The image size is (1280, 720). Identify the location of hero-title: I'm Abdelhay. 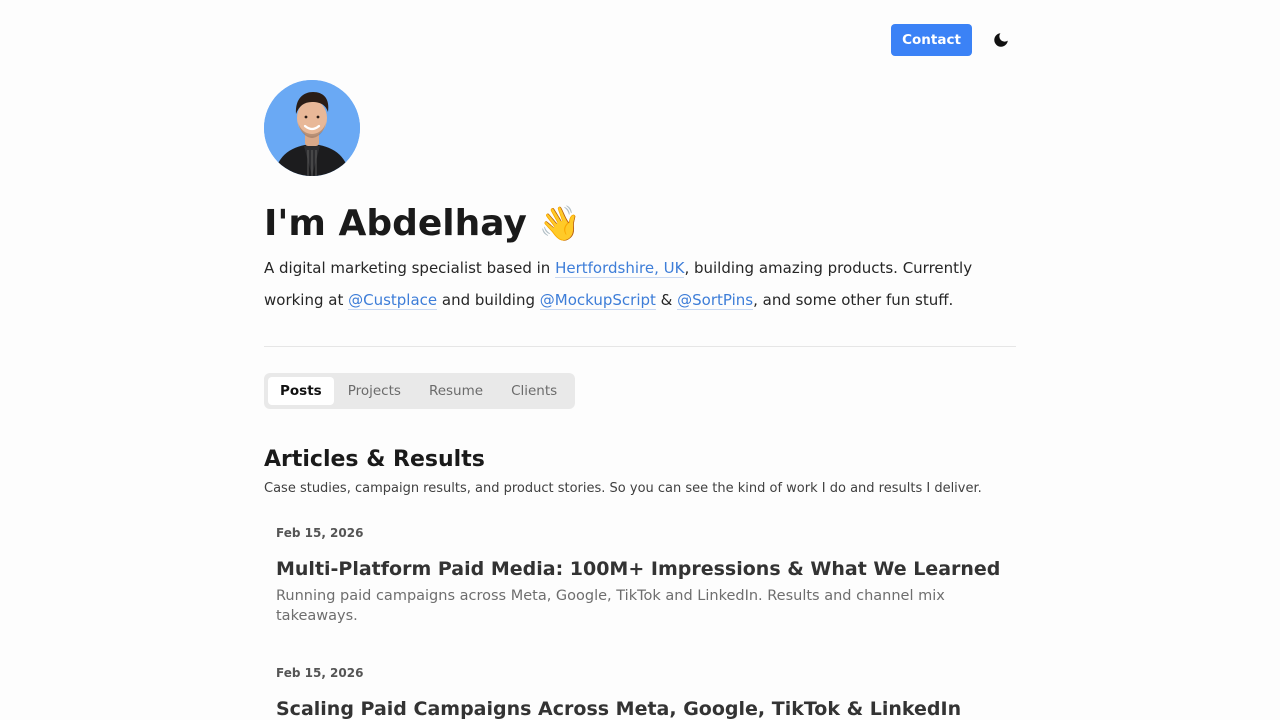
(395, 223).